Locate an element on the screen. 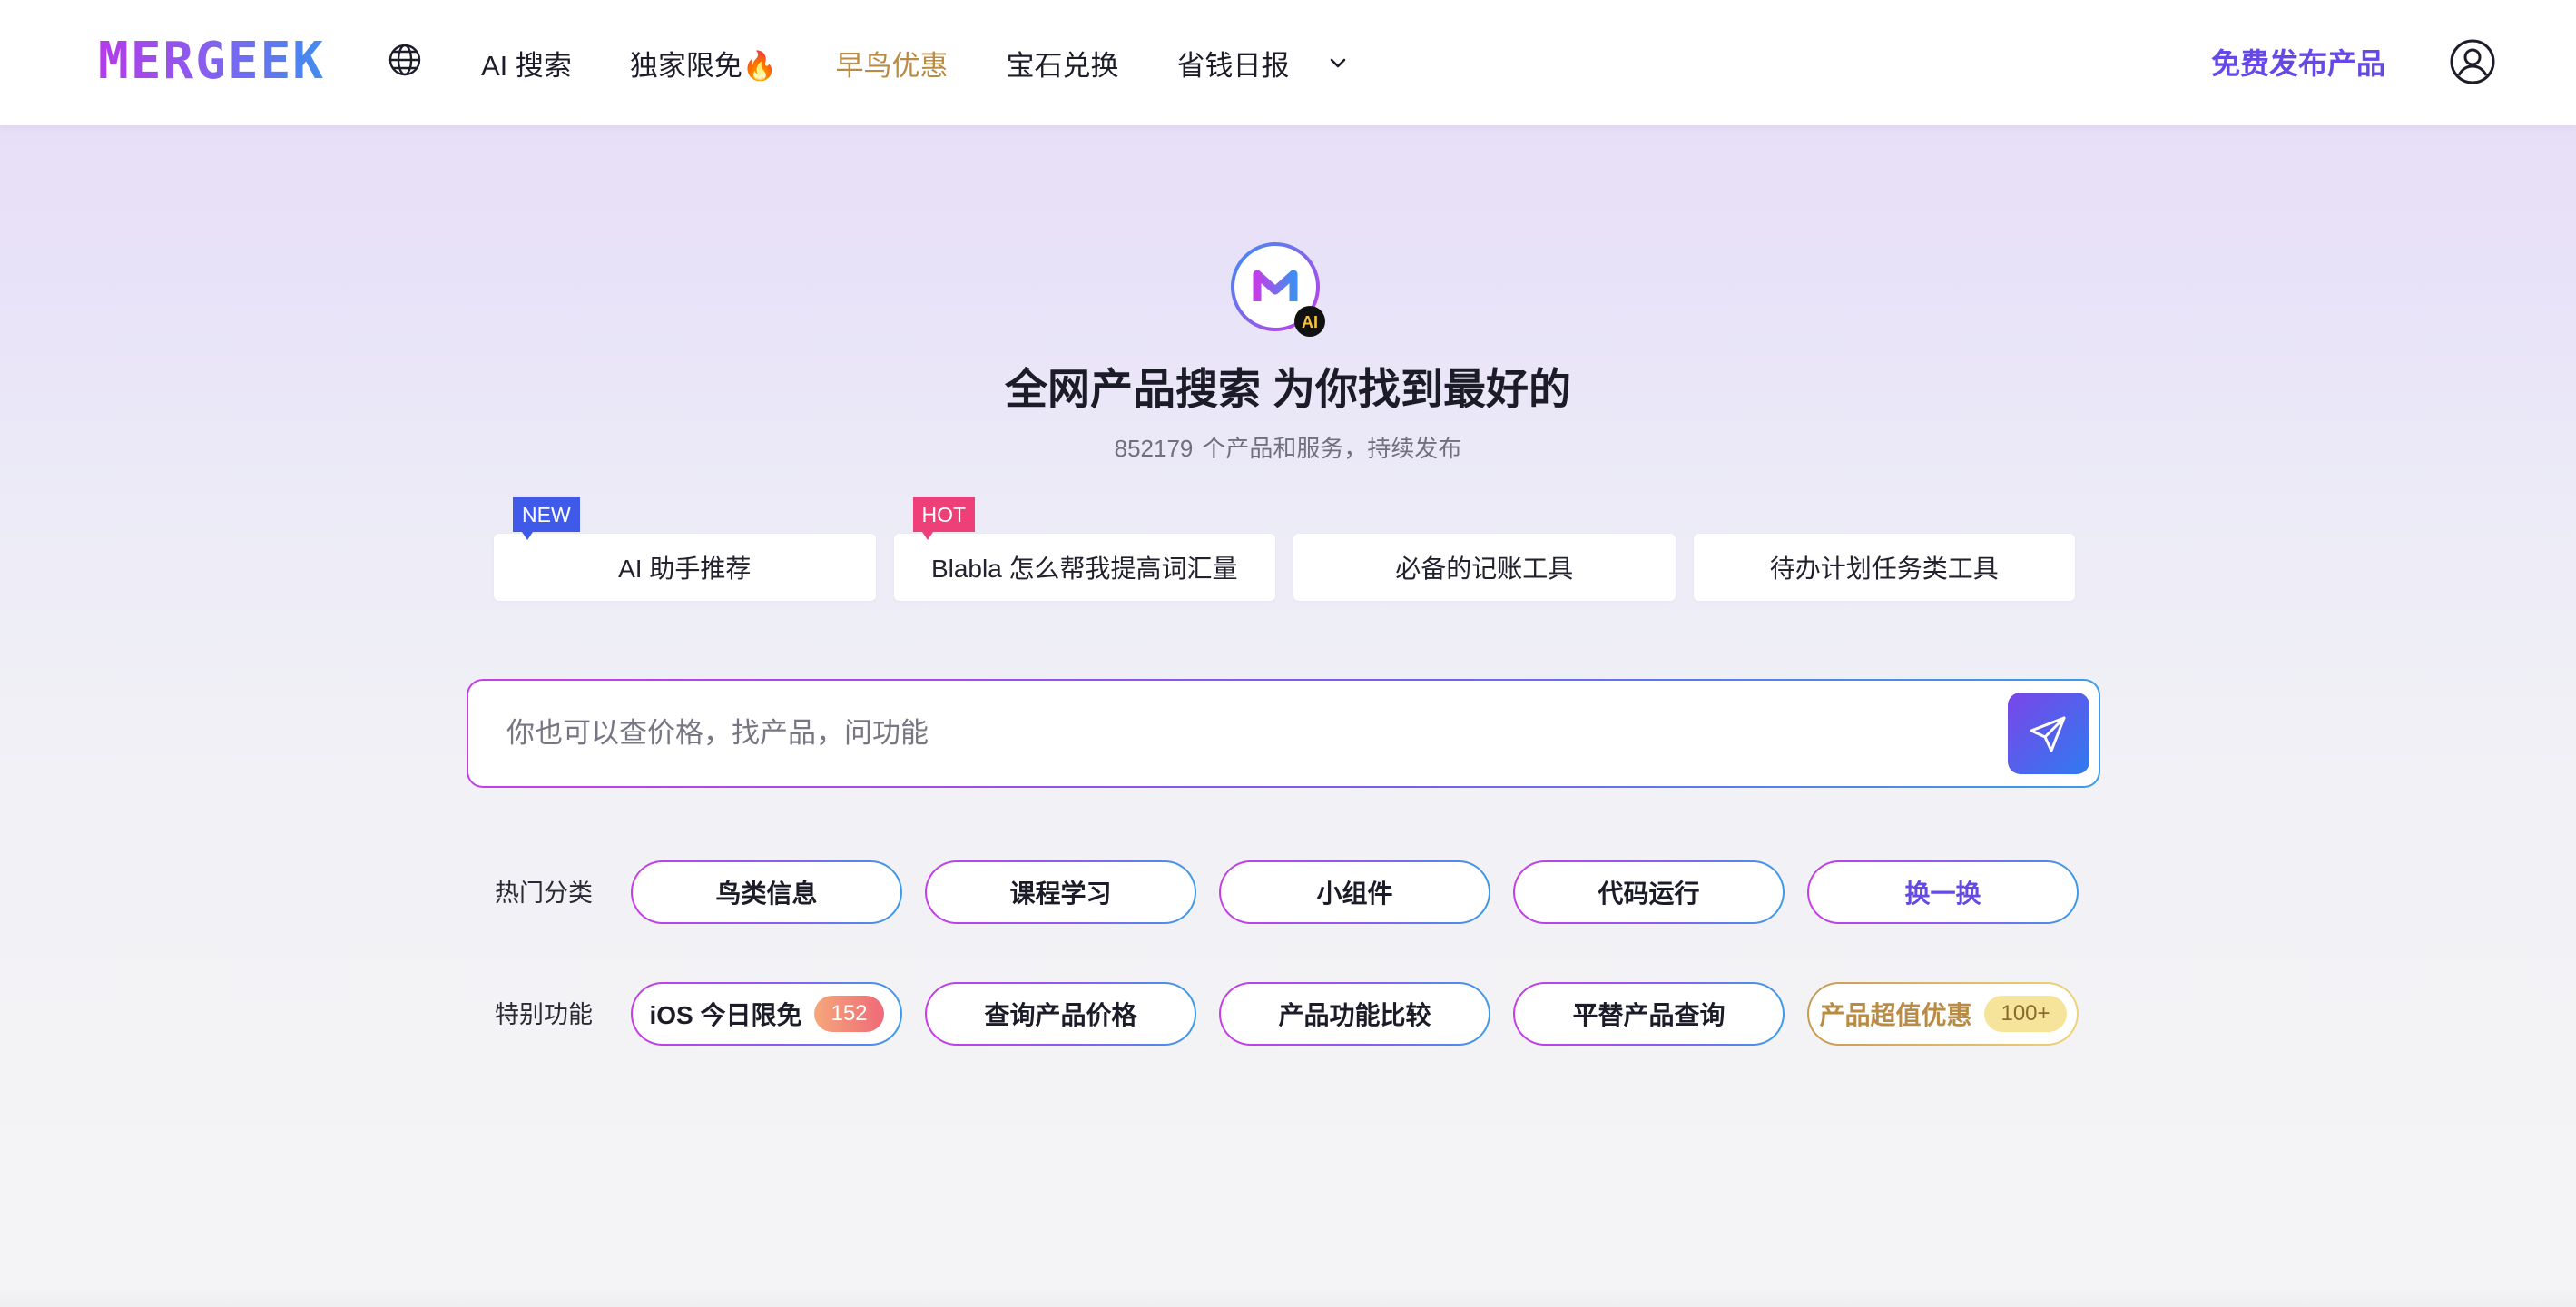  feature-label: 平替产品查询 is located at coordinates (1649, 1015).